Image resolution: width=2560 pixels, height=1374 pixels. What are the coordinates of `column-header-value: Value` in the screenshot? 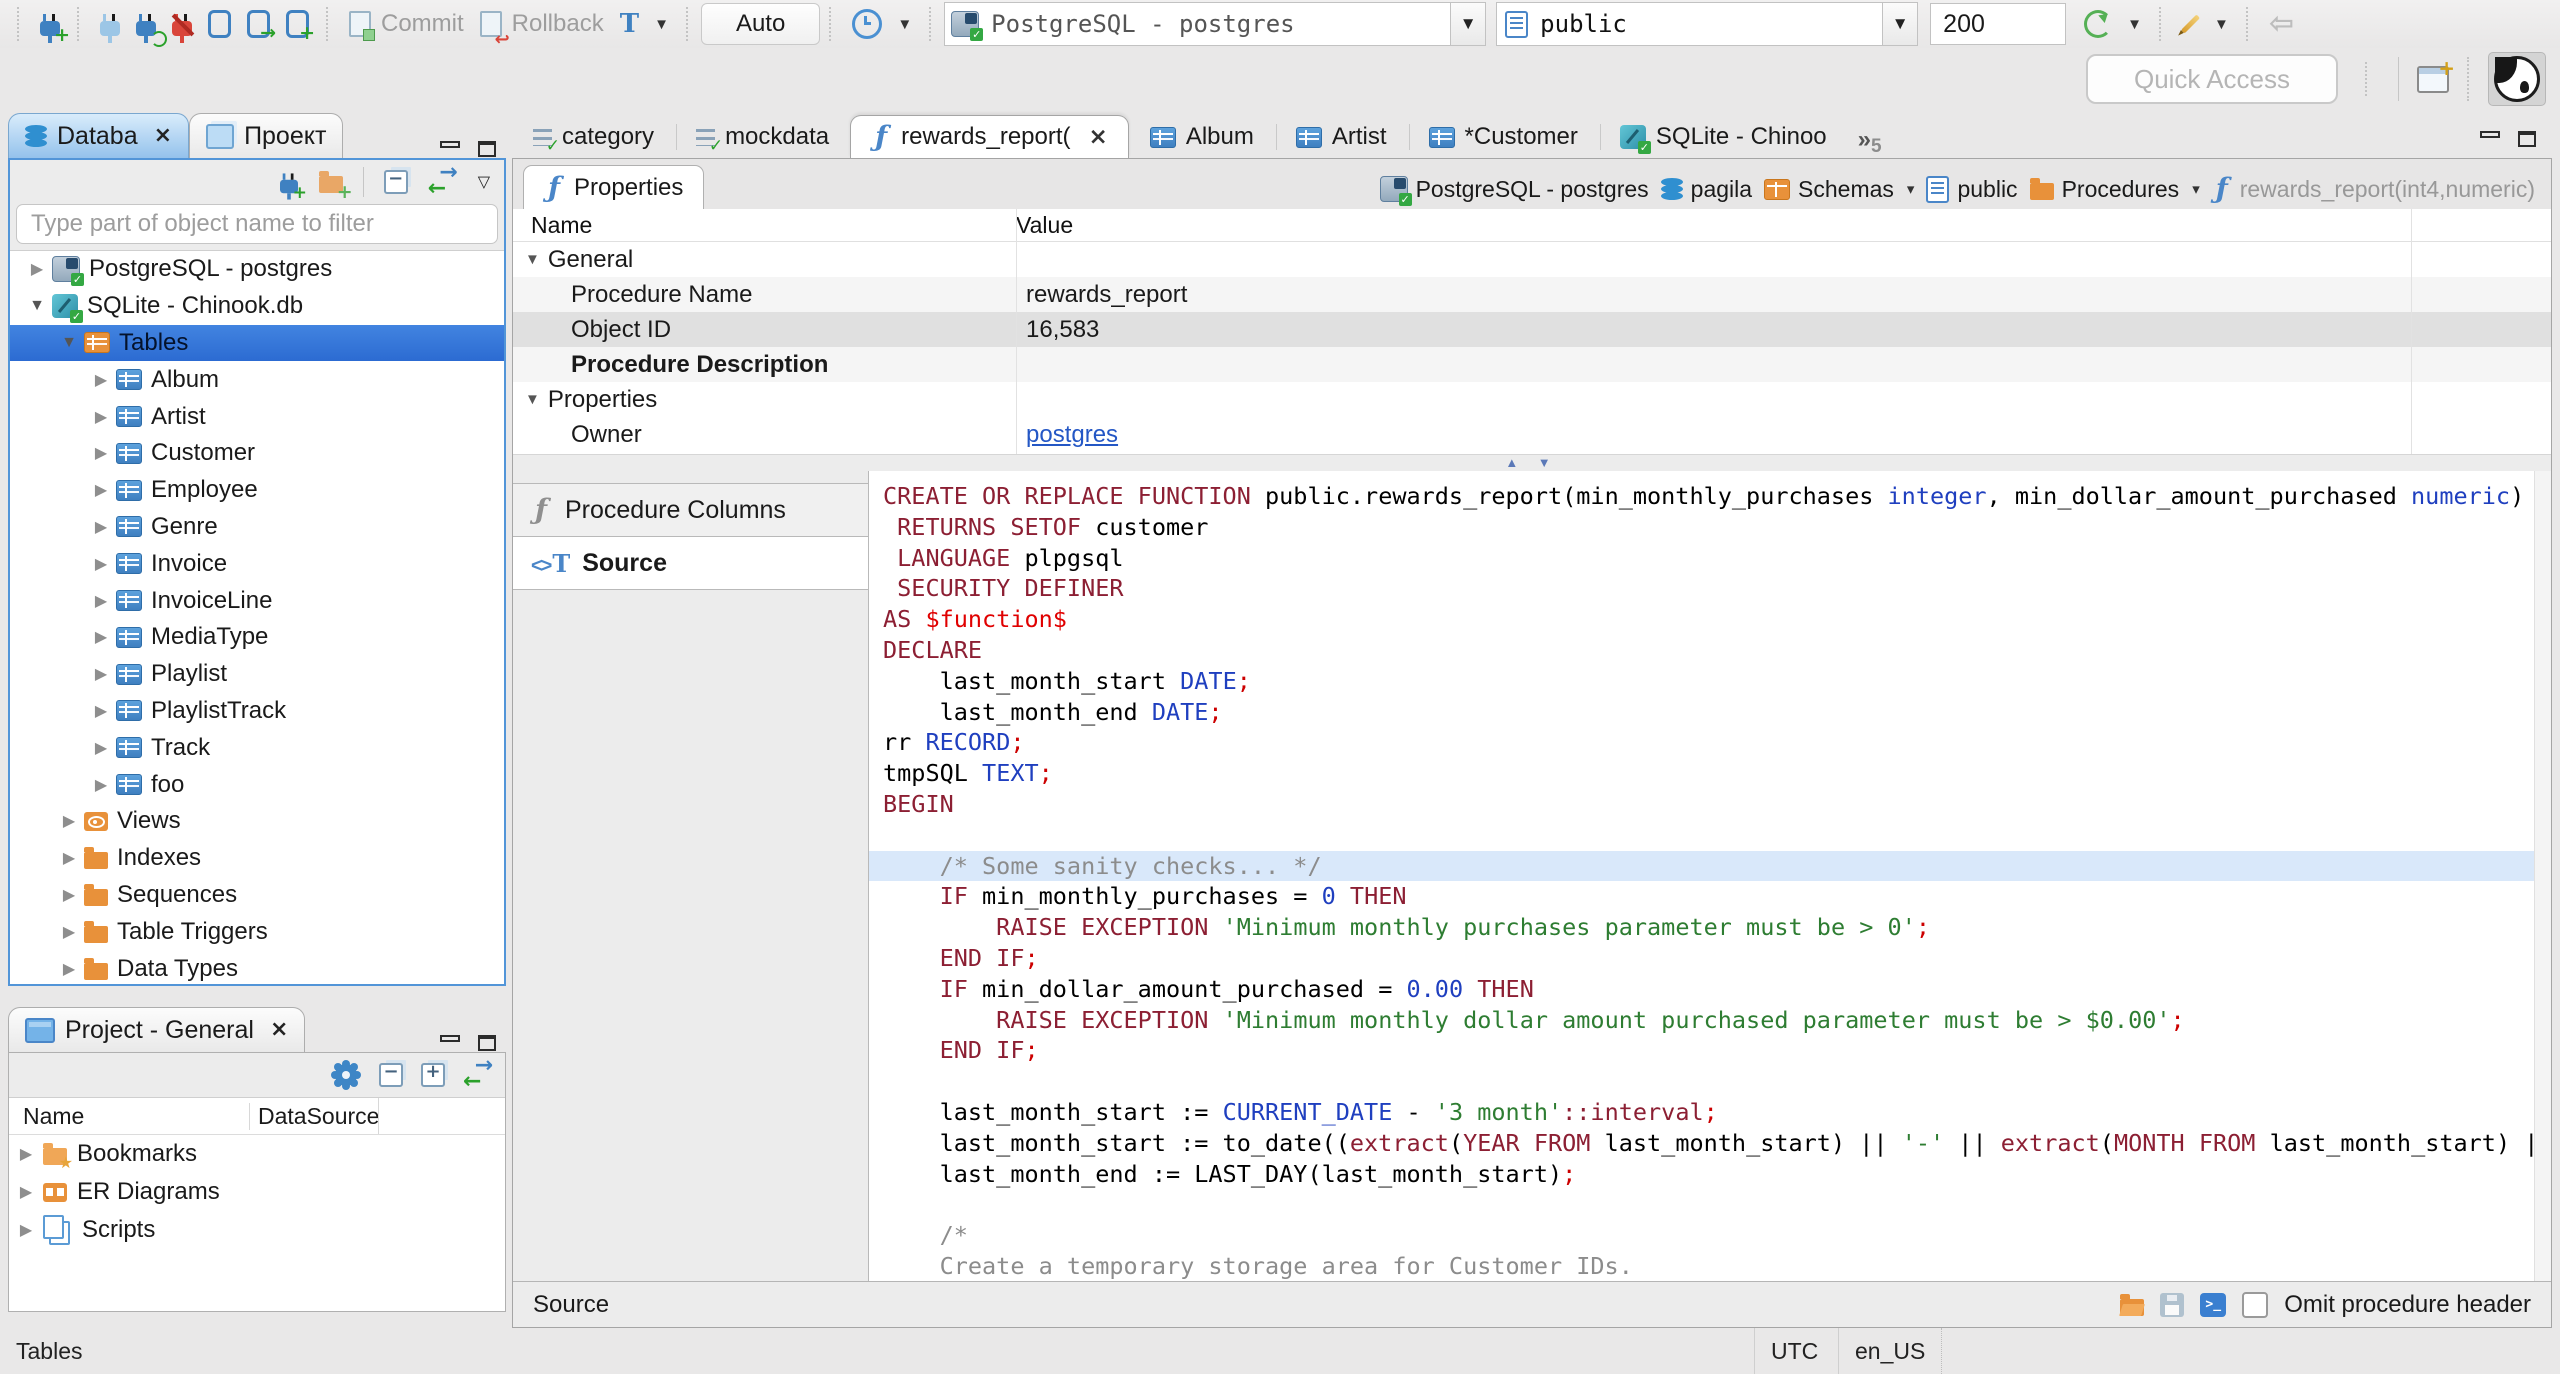 It's located at (1044, 225).